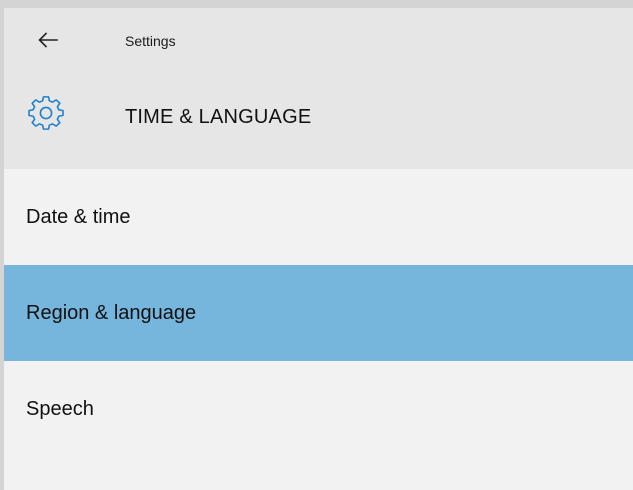 Image resolution: width=633 pixels, height=490 pixels. Describe the element at coordinates (46, 113) in the screenshot. I see `gear-icon` at that location.